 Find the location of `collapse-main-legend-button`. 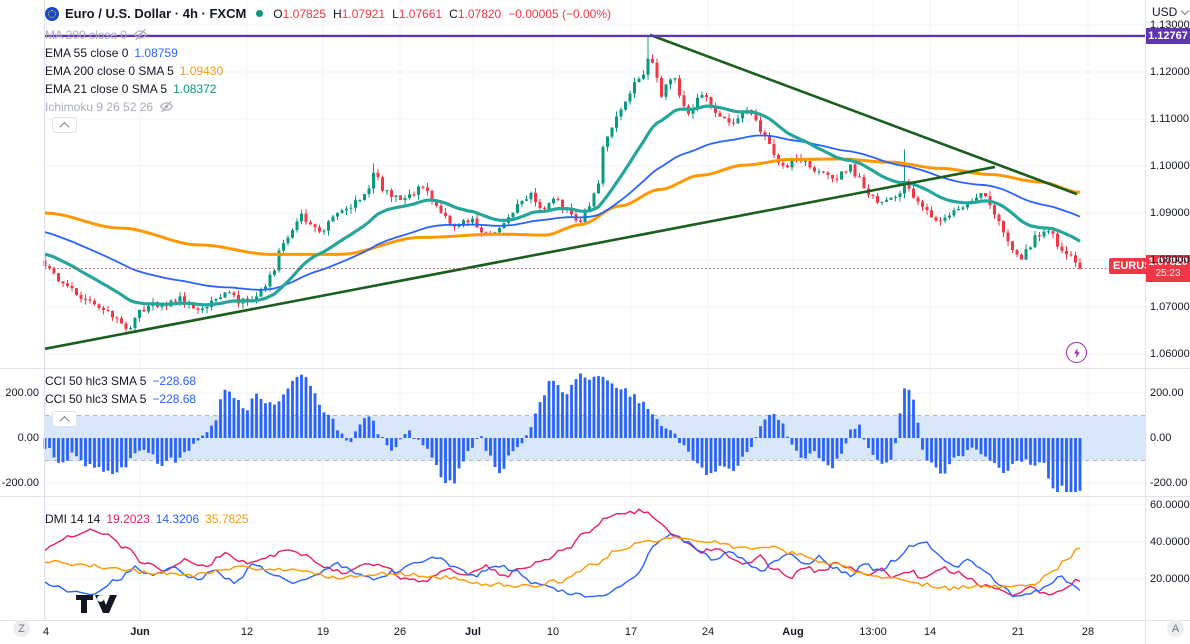

collapse-main-legend-button is located at coordinates (64, 125).